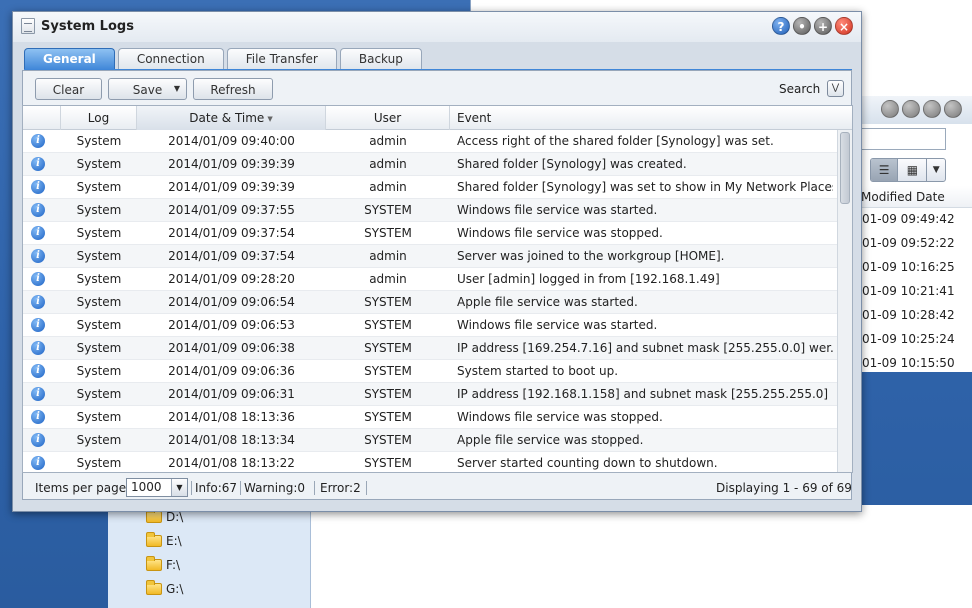 Image resolution: width=972 pixels, height=608 pixels. What do you see at coordinates (932, 109) in the screenshot?
I see `maximize-icon` at bounding box center [932, 109].